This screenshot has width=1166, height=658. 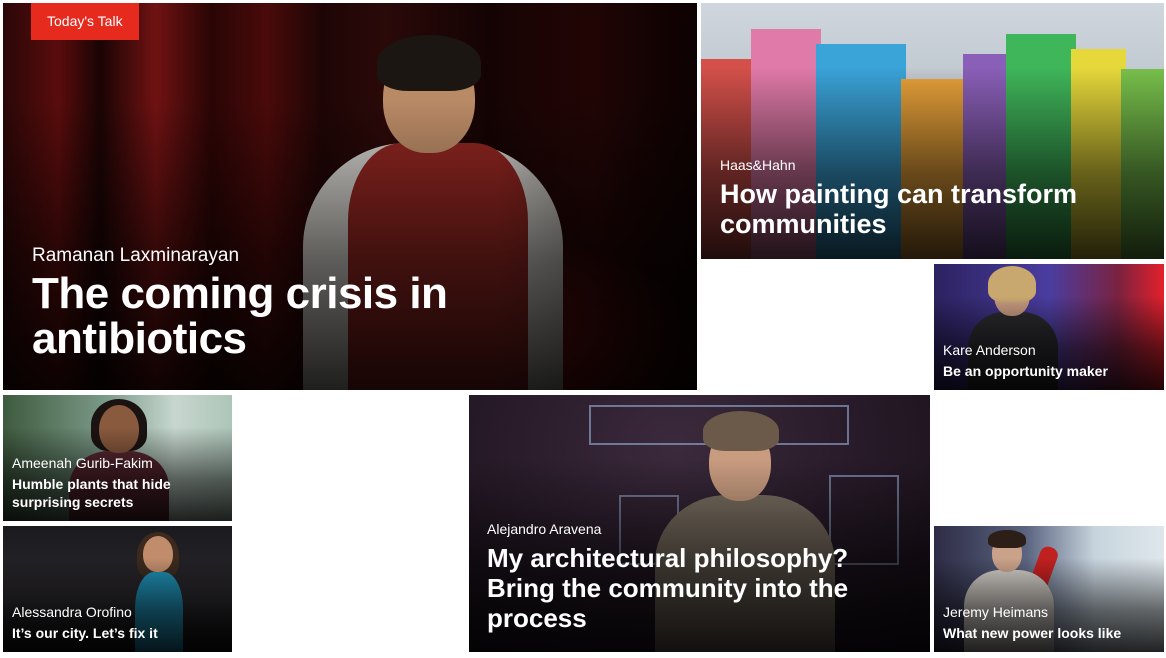 What do you see at coordinates (544, 529) in the screenshot?
I see `speaker-name: Alejandro Aravena` at bounding box center [544, 529].